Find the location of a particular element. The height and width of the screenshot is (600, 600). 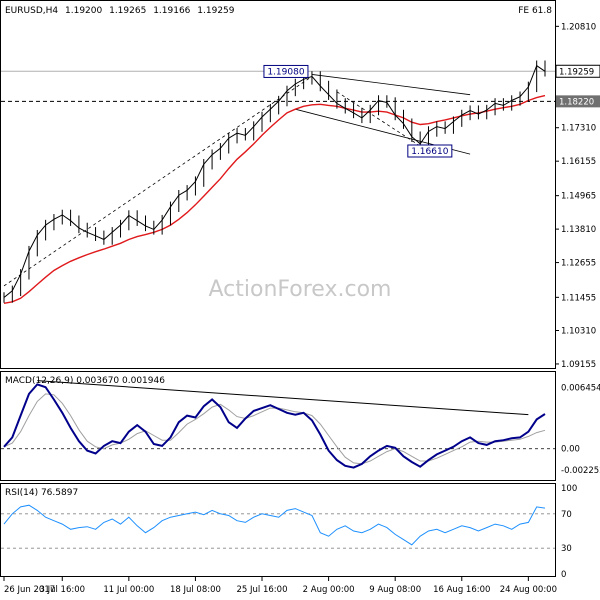

price-tick-label: 1.12655 is located at coordinates (578, 264).